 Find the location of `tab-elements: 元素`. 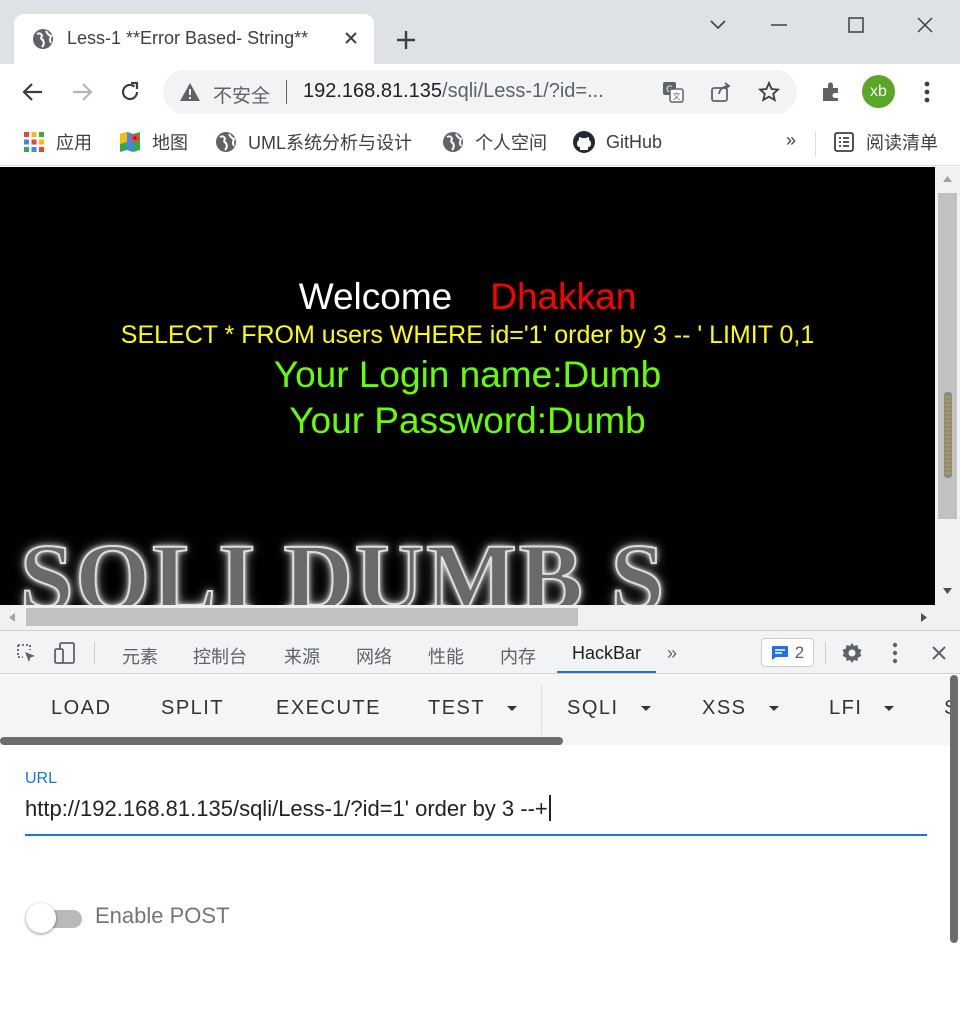

tab-elements: 元素 is located at coordinates (140, 656).